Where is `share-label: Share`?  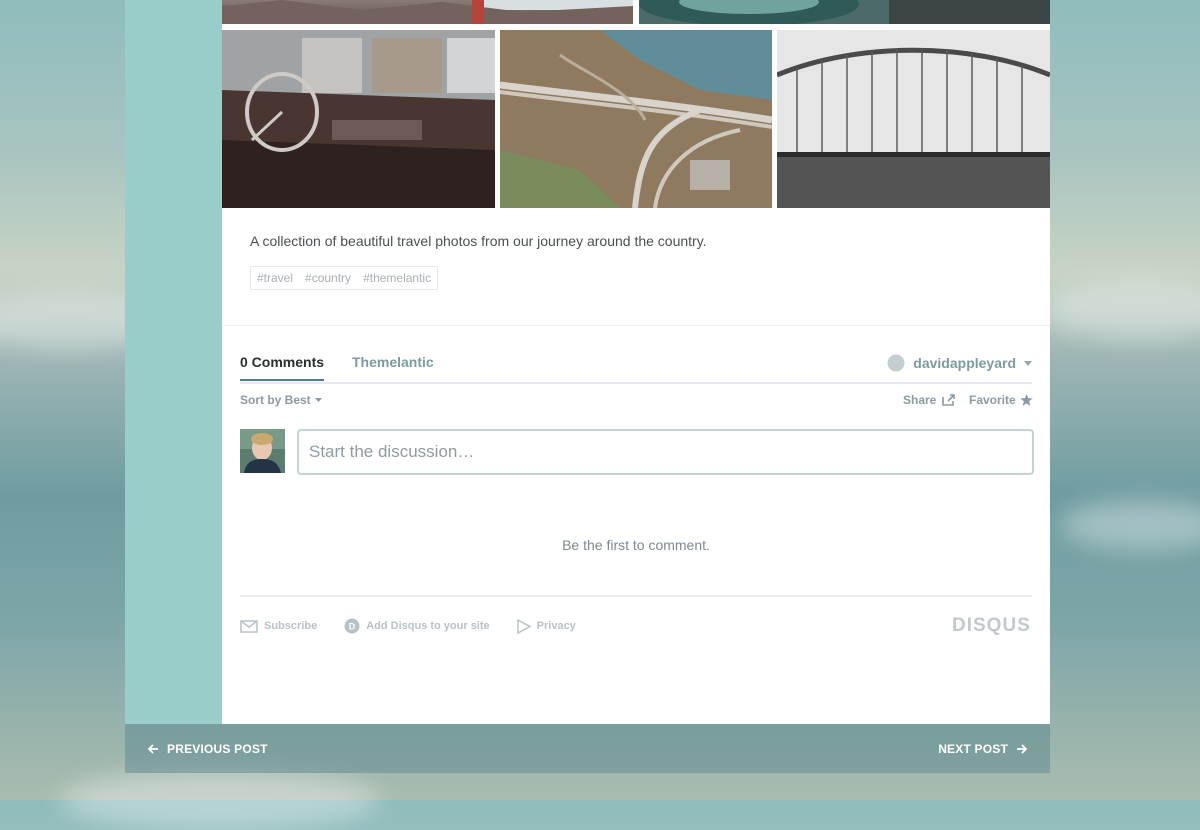 share-label: Share is located at coordinates (920, 400).